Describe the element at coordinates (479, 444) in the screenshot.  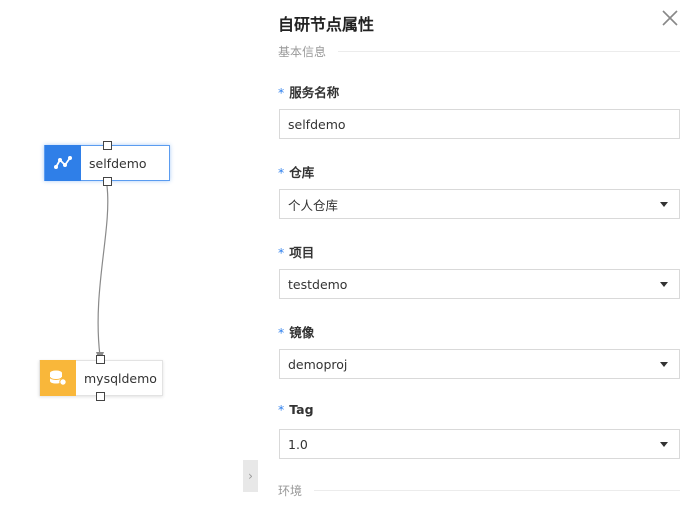
I see `tag-select: 1.0` at that location.